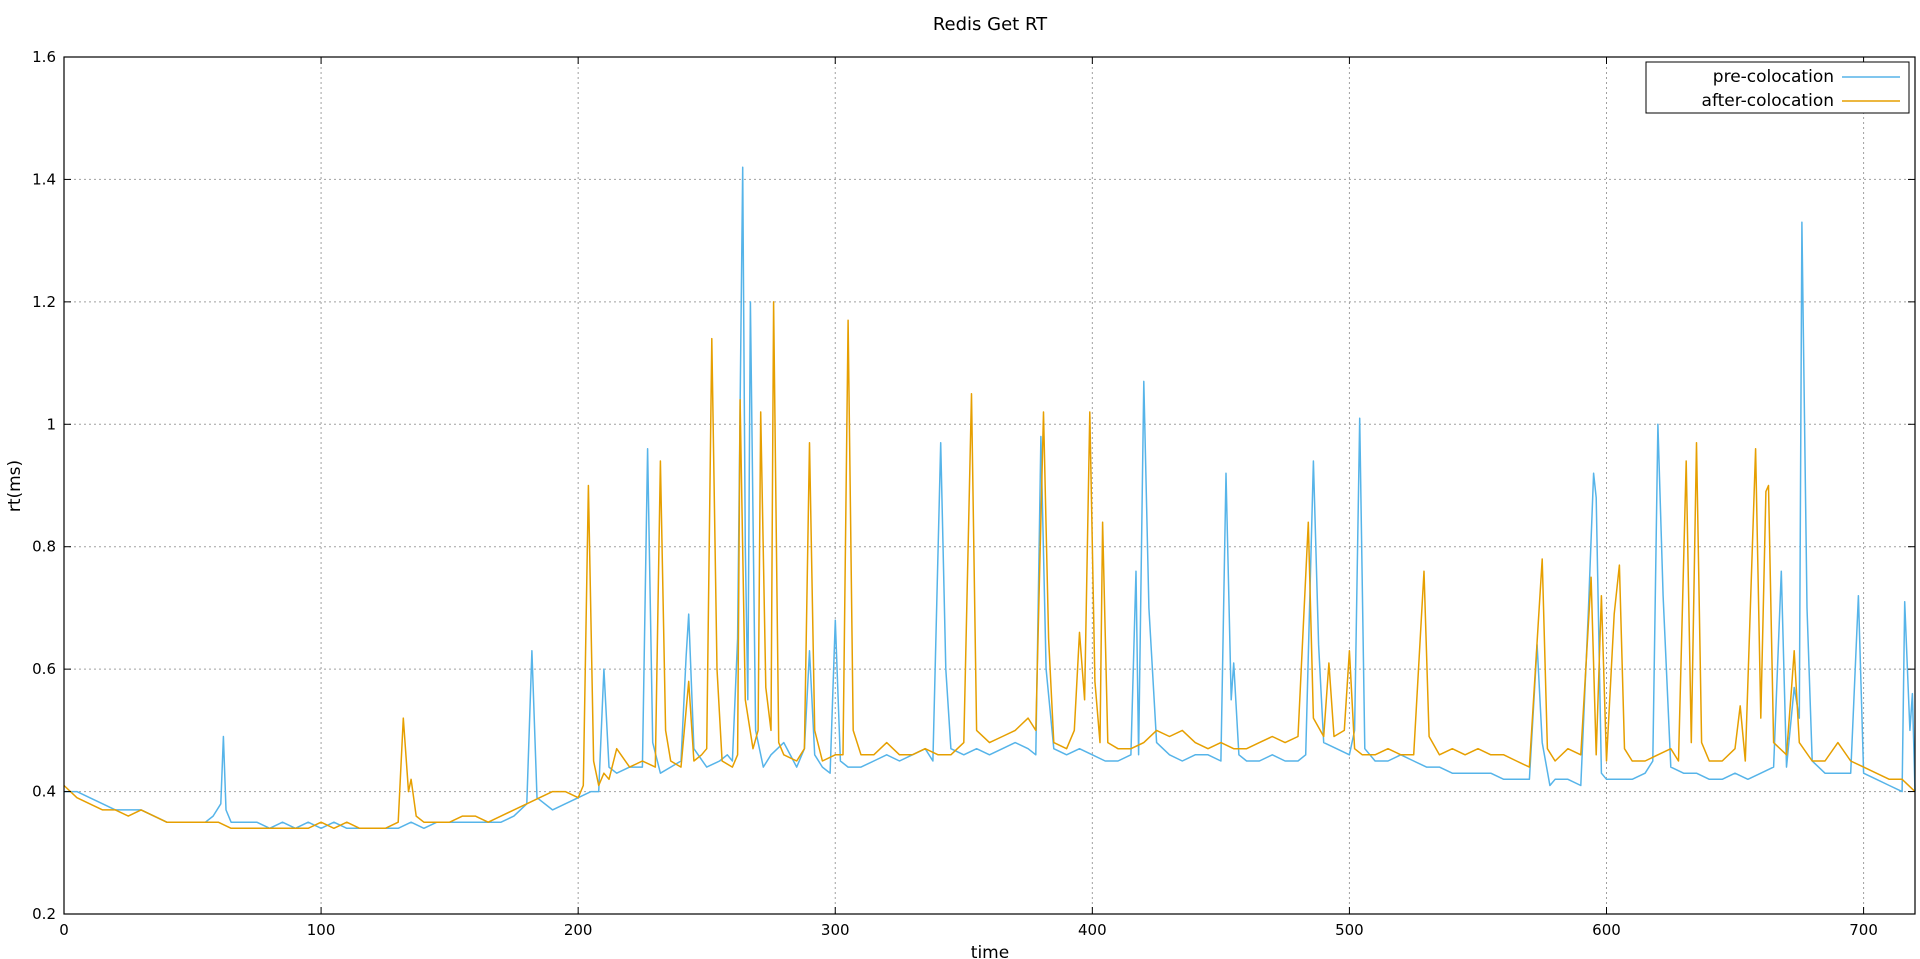 The width and height of the screenshot is (1920, 959). Describe the element at coordinates (15, 486) in the screenshot. I see `y-axis-label: rt(ms)` at that location.